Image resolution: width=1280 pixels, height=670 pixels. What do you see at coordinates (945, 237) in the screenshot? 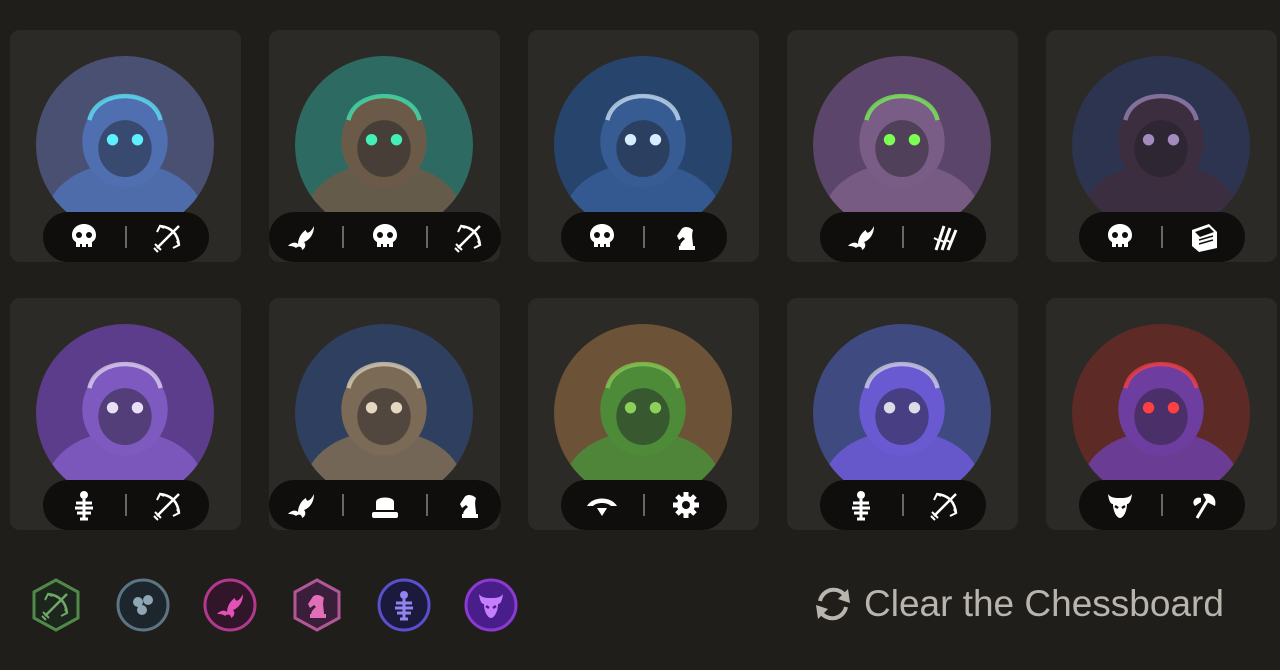
I see `claws-icon` at bounding box center [945, 237].